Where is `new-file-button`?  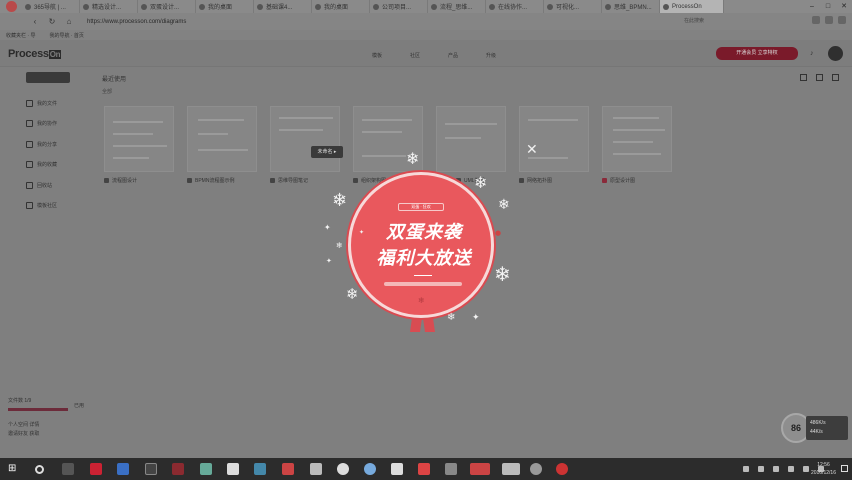 new-file-button is located at coordinates (48, 77).